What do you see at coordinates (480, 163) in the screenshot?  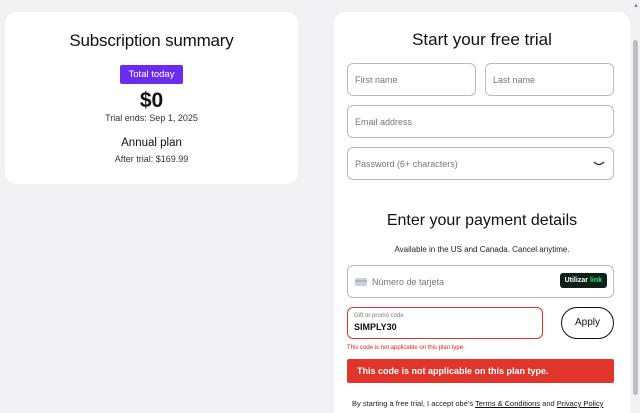 I see `password-field: Password (6+ characters)` at bounding box center [480, 163].